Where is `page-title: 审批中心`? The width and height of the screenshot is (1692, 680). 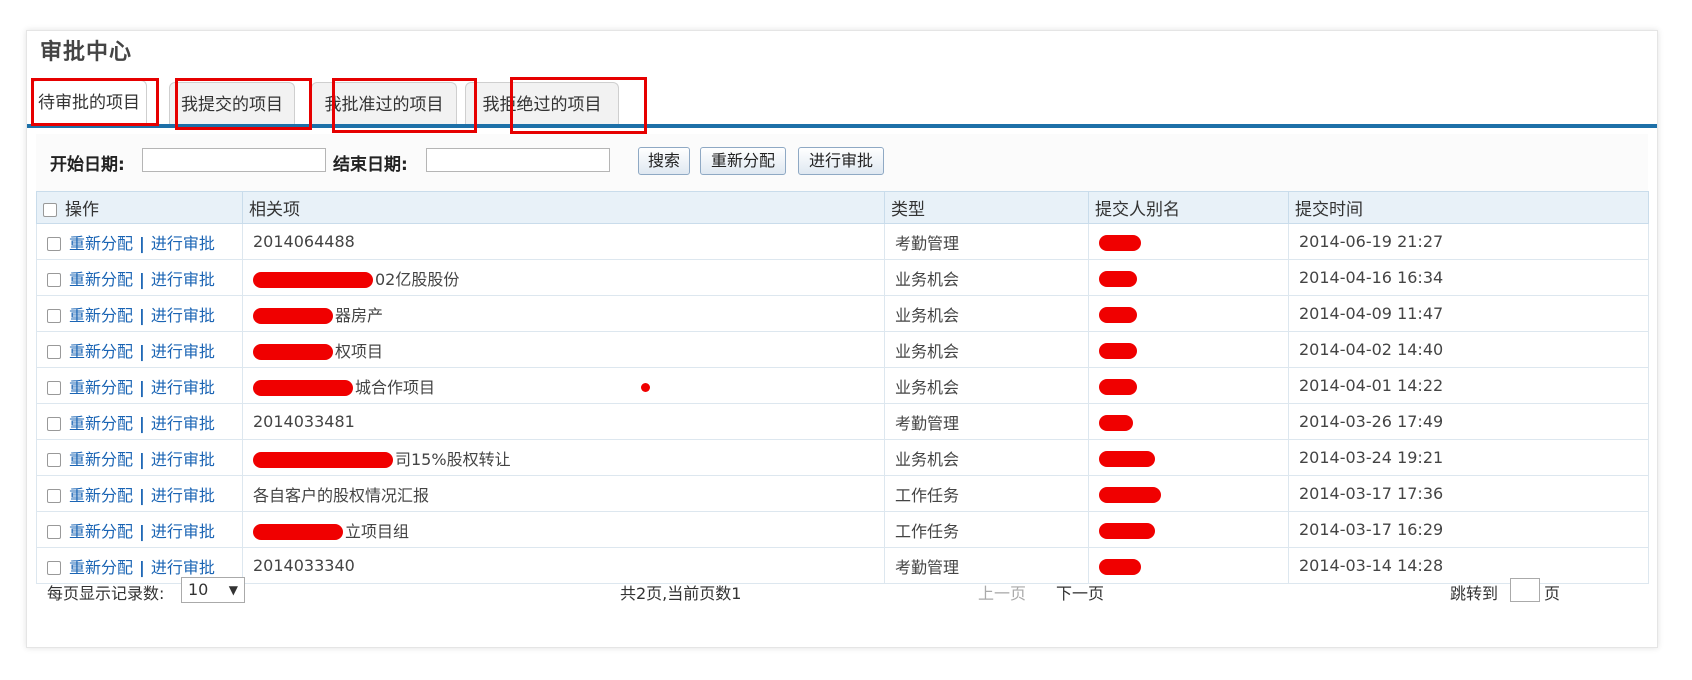 page-title: 审批中心 is located at coordinates (86, 52).